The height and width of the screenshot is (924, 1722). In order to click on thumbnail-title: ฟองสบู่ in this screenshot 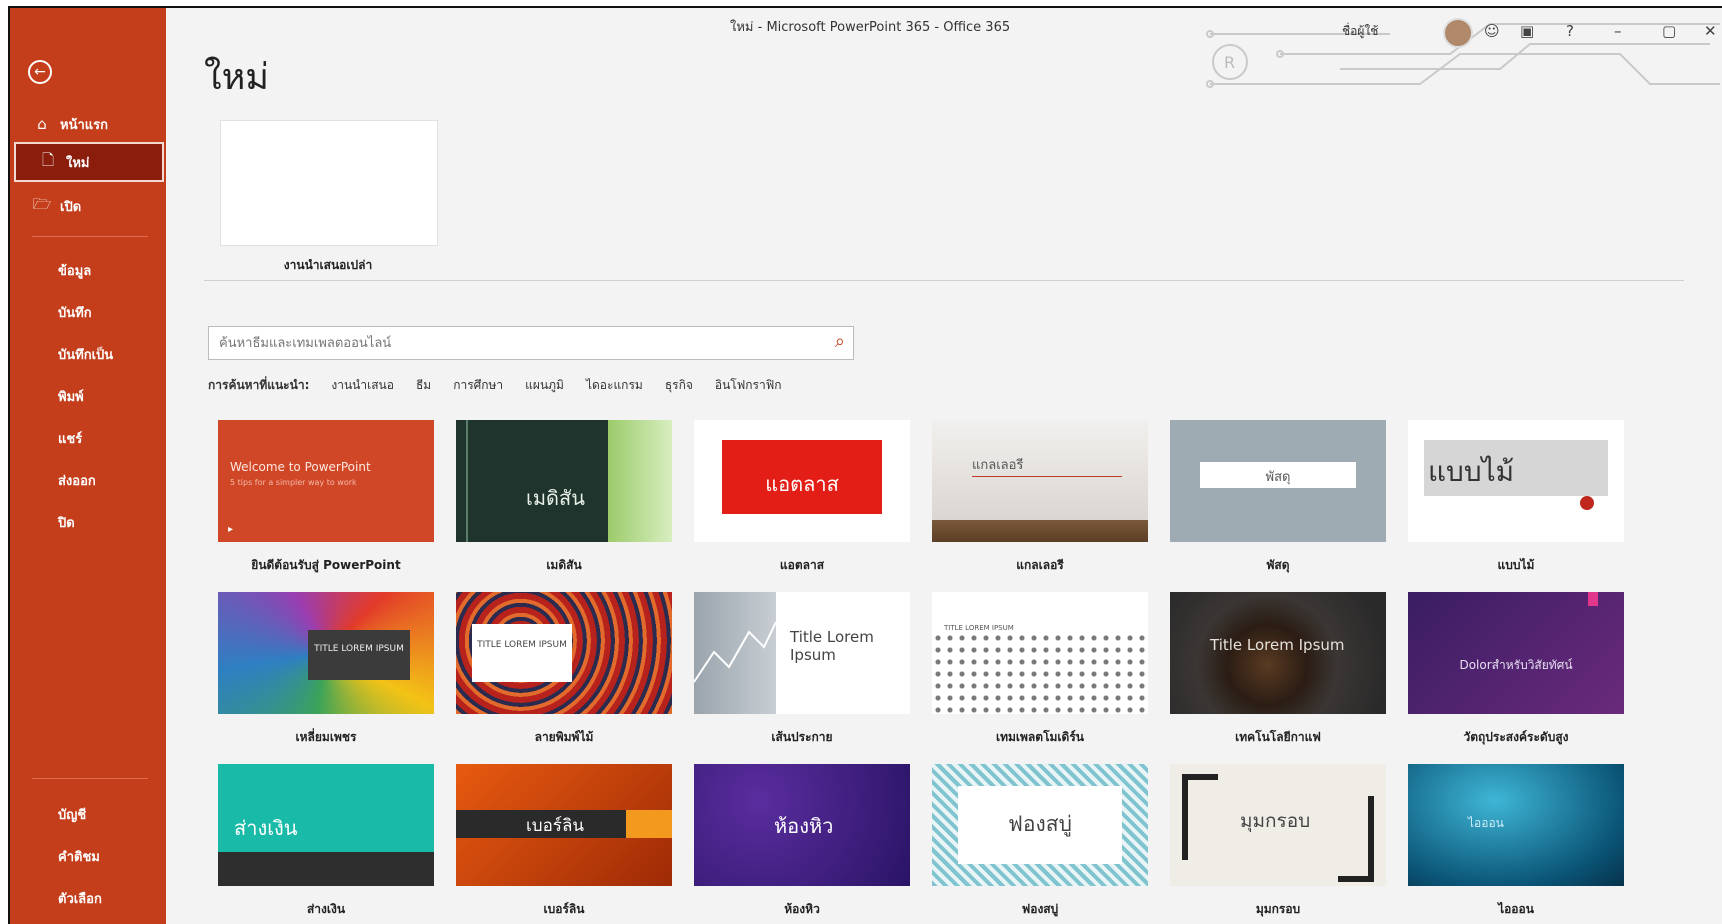, I will do `click(1040, 824)`.